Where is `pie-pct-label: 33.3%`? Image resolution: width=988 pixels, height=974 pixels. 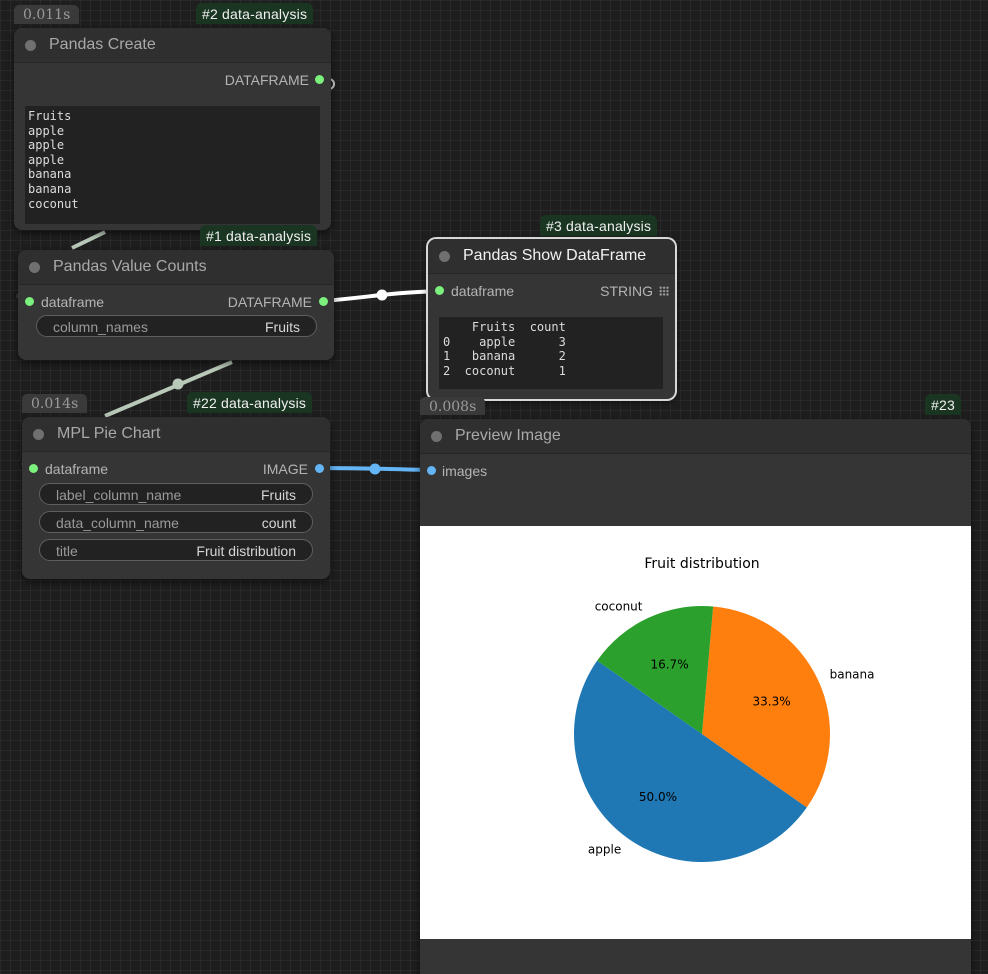 pie-pct-label: 33.3% is located at coordinates (772, 702).